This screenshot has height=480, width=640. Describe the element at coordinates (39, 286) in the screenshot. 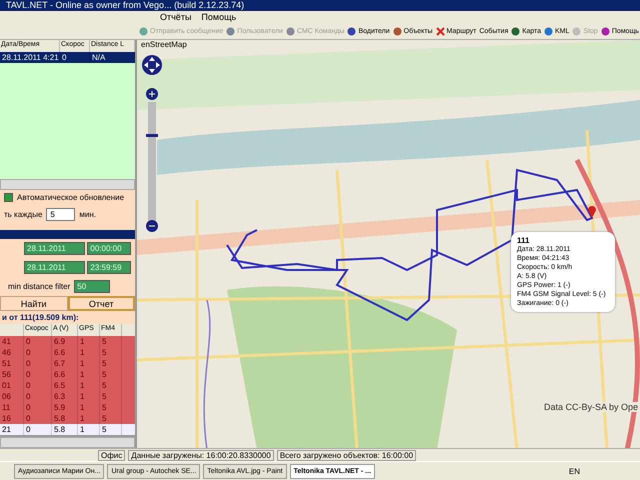

I see `distance-label: min distance filter` at that location.